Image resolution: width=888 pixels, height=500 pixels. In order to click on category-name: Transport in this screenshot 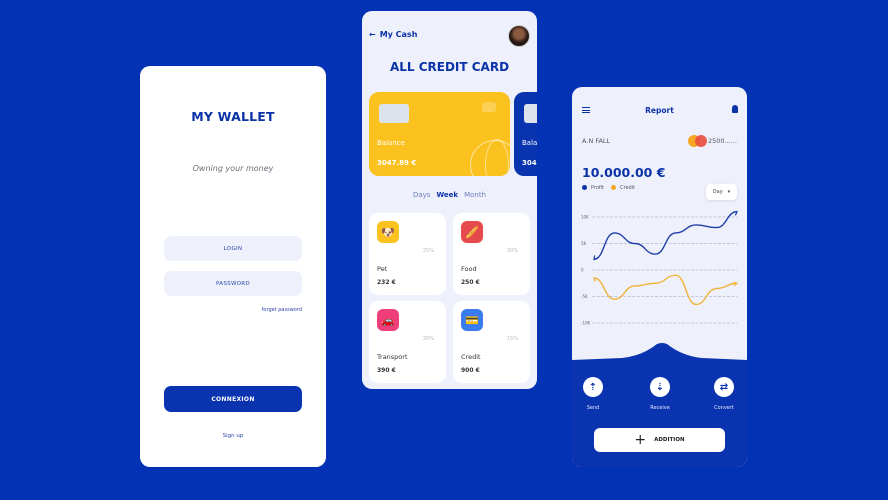, I will do `click(392, 357)`.